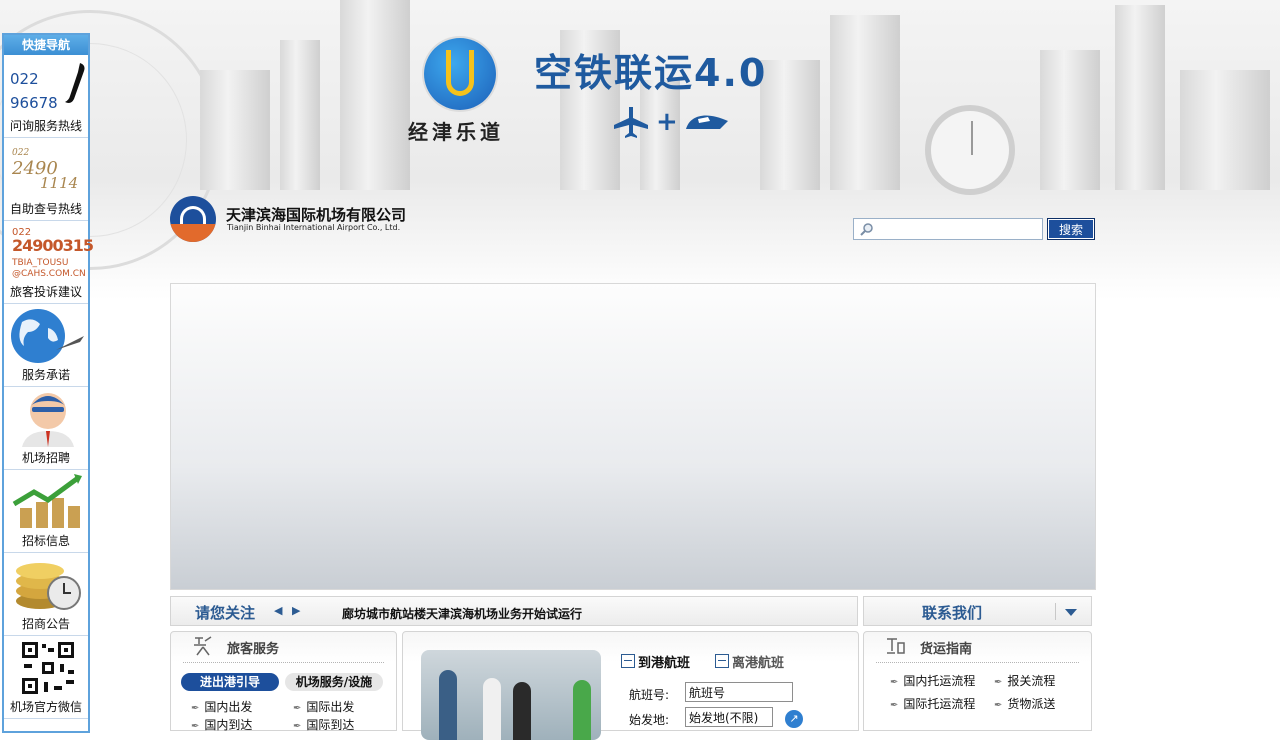  I want to click on quicknav-label: 招商公告, so click(45, 624).